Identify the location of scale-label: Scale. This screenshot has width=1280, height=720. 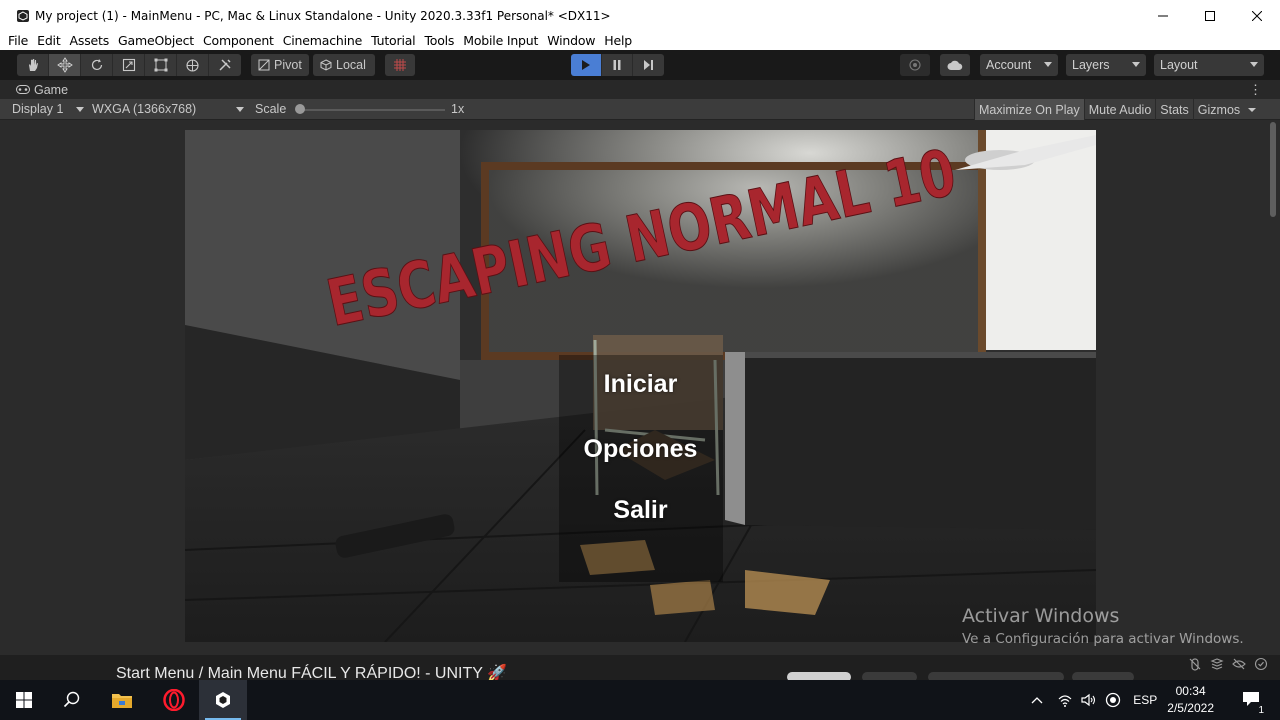
(271, 109).